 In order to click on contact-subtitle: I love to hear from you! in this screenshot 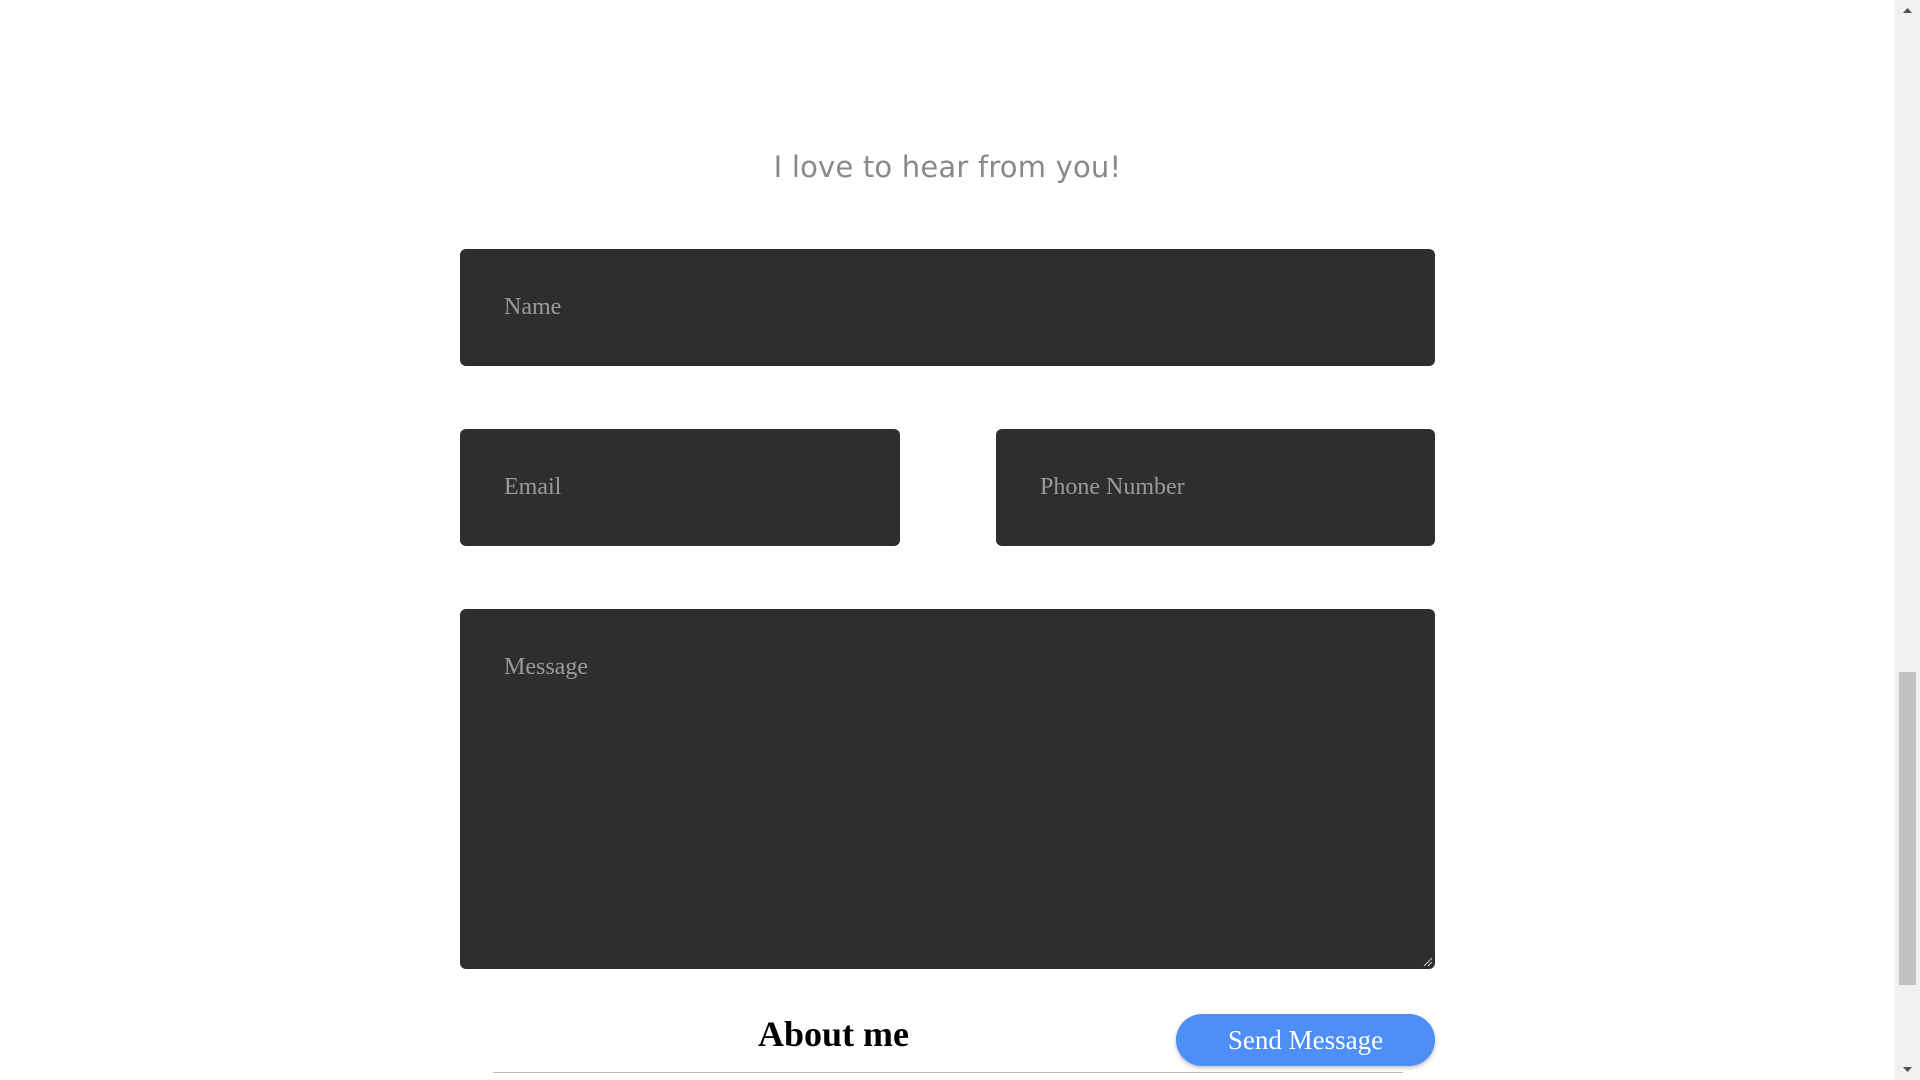, I will do `click(947, 167)`.